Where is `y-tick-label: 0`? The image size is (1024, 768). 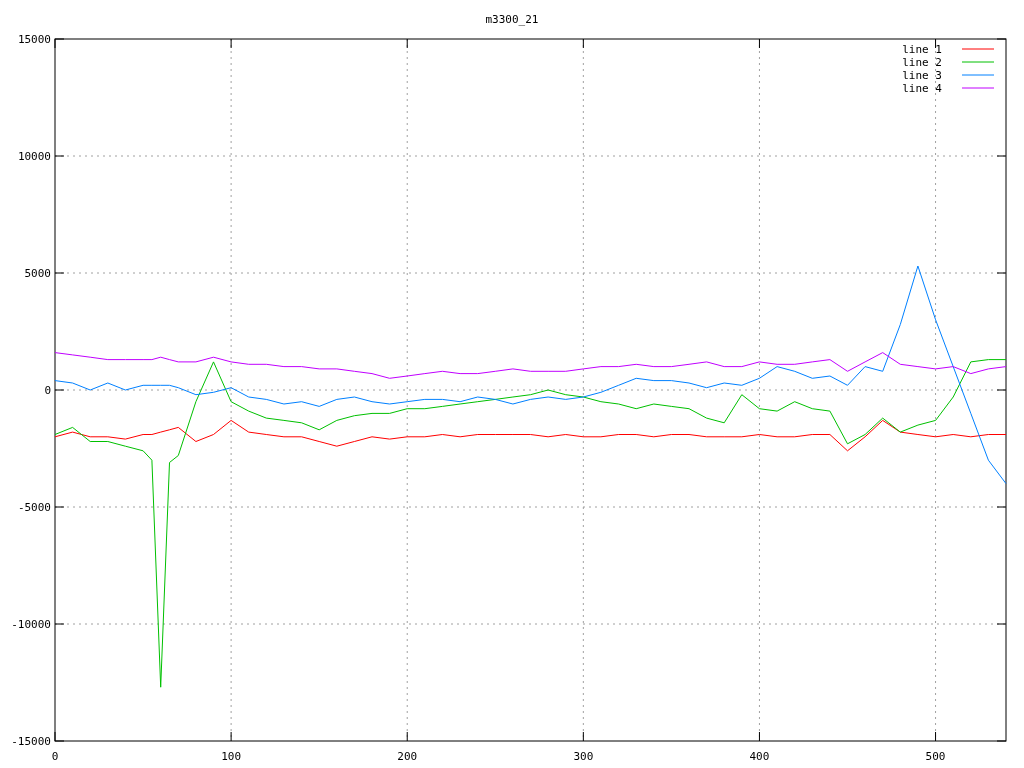
y-tick-label: 0 is located at coordinates (47, 390).